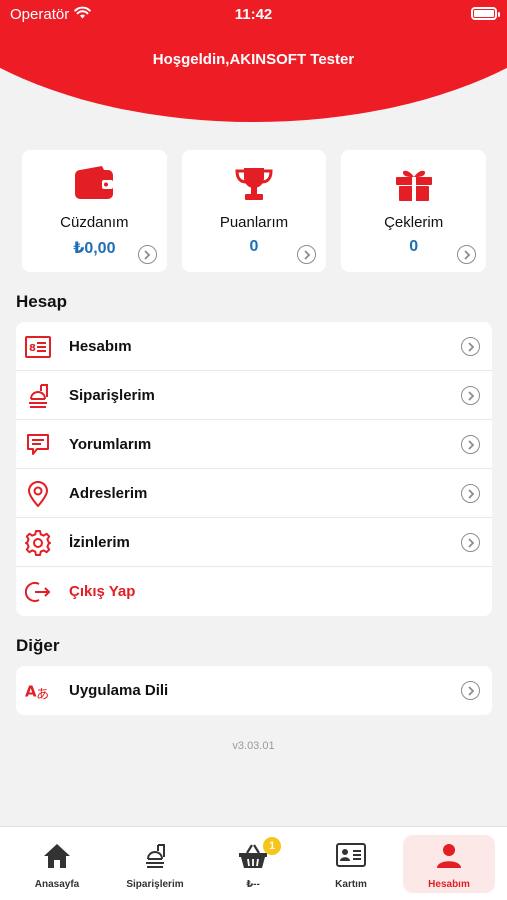 This screenshot has width=507, height=900. I want to click on wallet-title: Cüzdanım, so click(94, 222).